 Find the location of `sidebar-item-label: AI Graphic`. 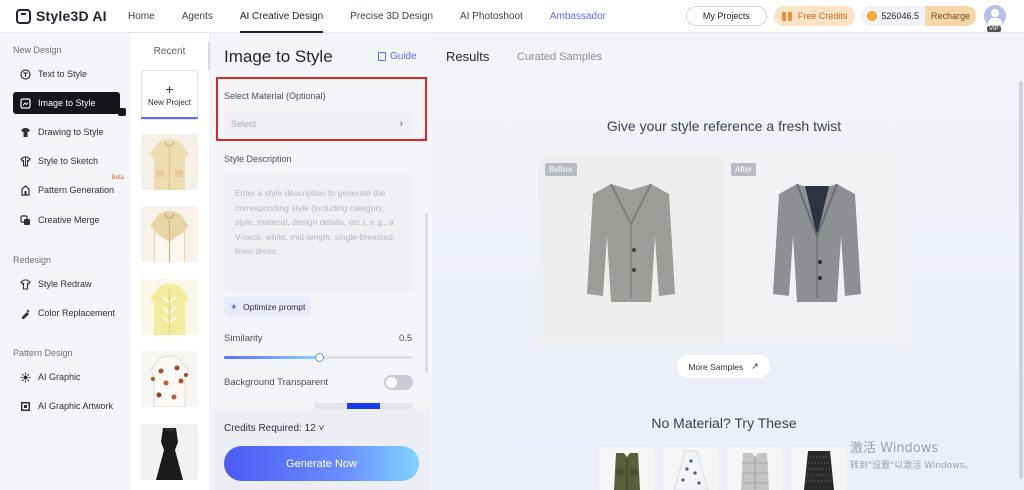

sidebar-item-label: AI Graphic is located at coordinates (59, 377).